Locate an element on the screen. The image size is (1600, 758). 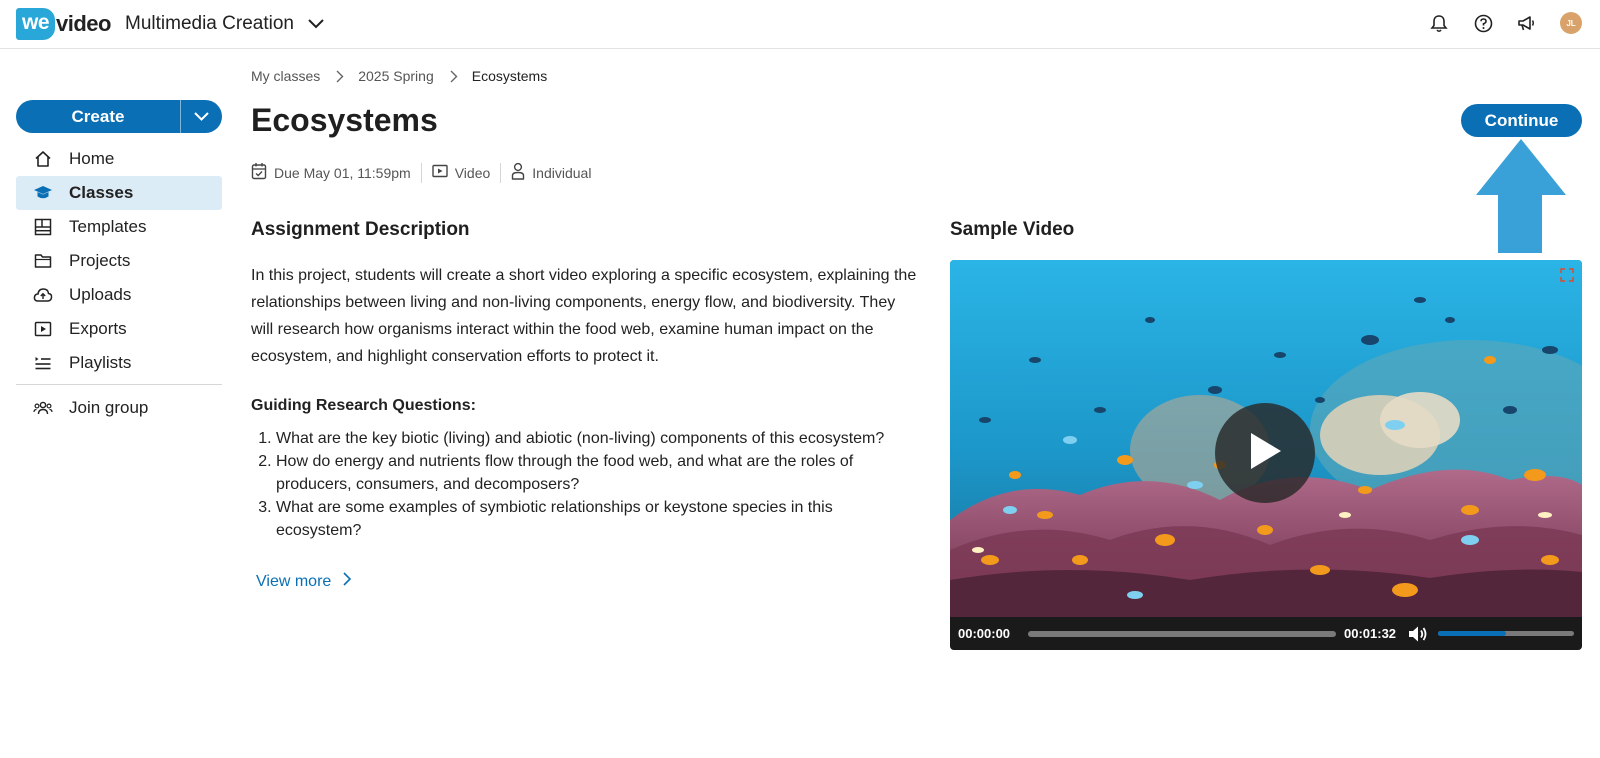
top-bar: we video Multimedia Creation JL is located at coordinates (800, 24).